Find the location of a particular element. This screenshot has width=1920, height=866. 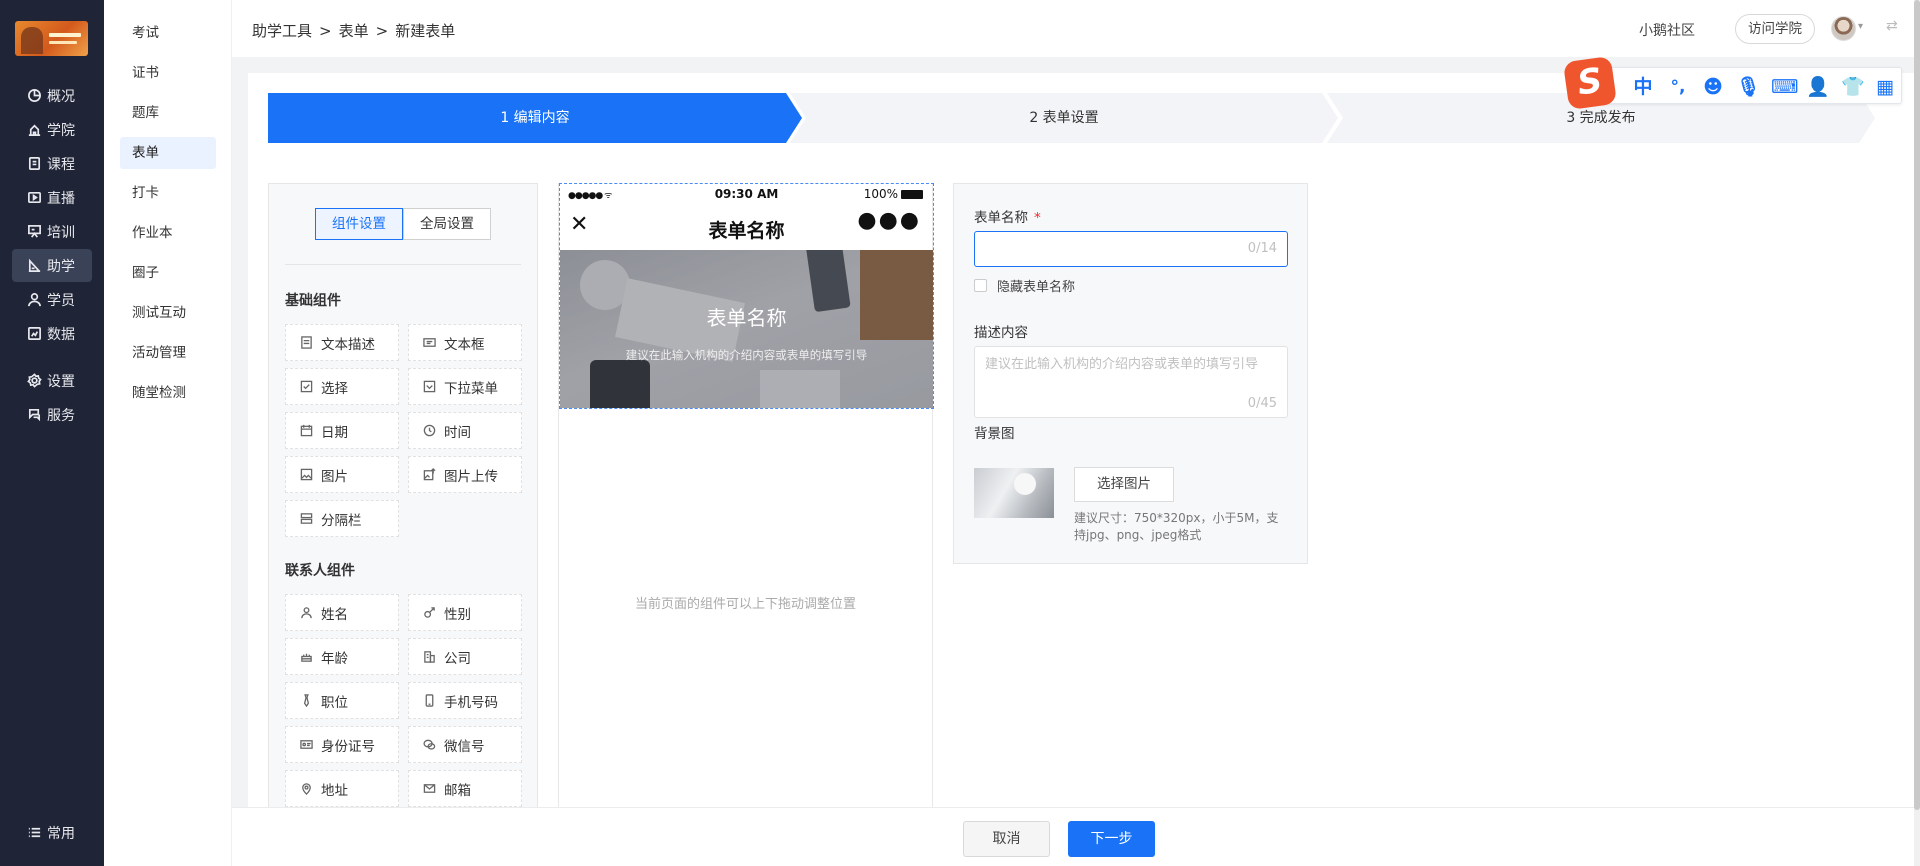

component-separator: 分隔栏 is located at coordinates (342, 518).